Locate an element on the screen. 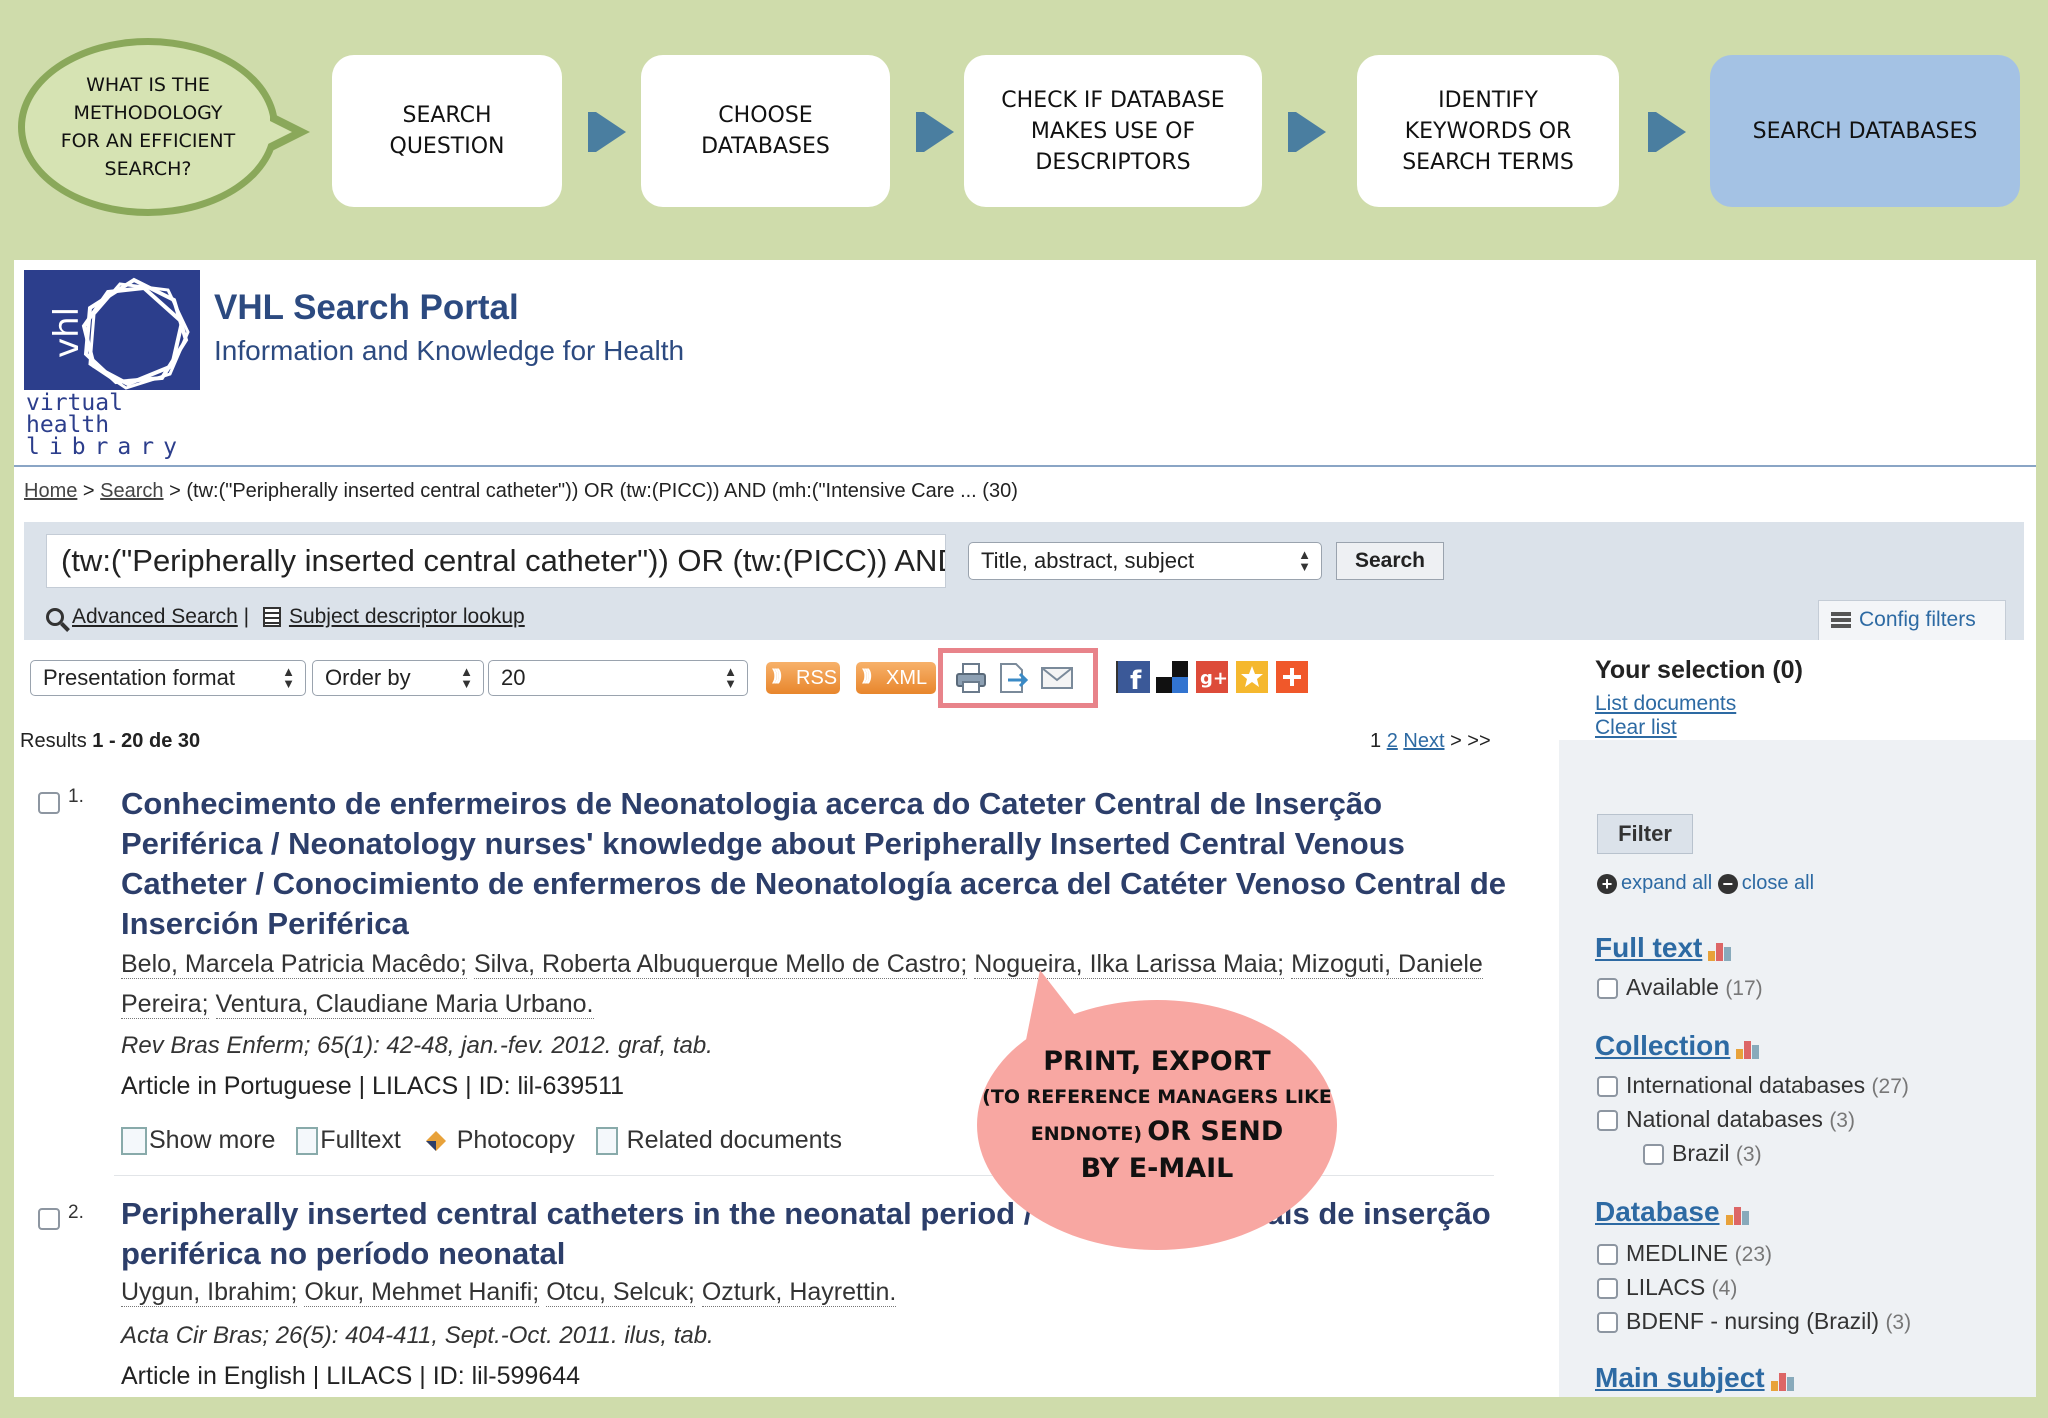 The height and width of the screenshot is (1418, 2048). step-label: IDENTIFY KEYWORDS OR SEARCH TERMS is located at coordinates (1488, 131).